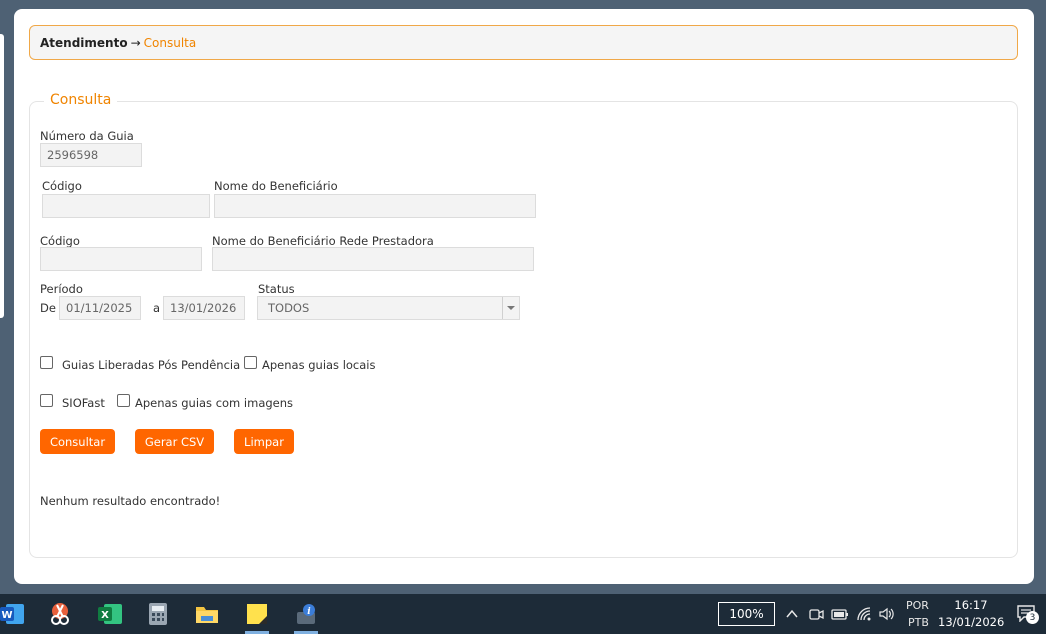 The width and height of the screenshot is (1046, 634). Describe the element at coordinates (46, 362) in the screenshot. I see `pos-pendencia-checkbox` at that location.